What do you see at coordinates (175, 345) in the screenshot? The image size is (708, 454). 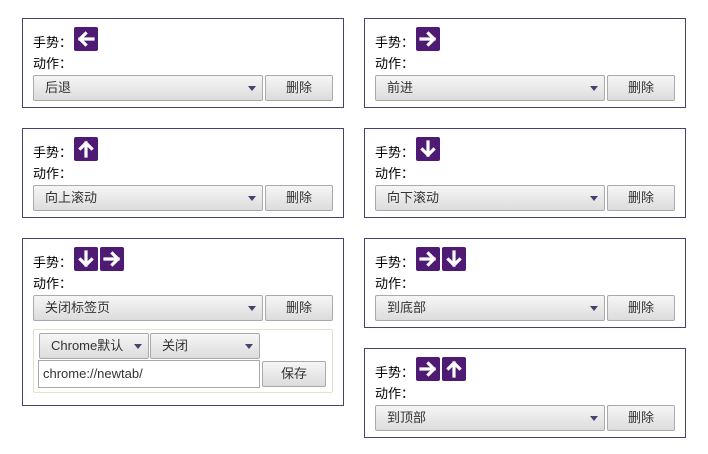 I see `mode-select-value: 关闭` at bounding box center [175, 345].